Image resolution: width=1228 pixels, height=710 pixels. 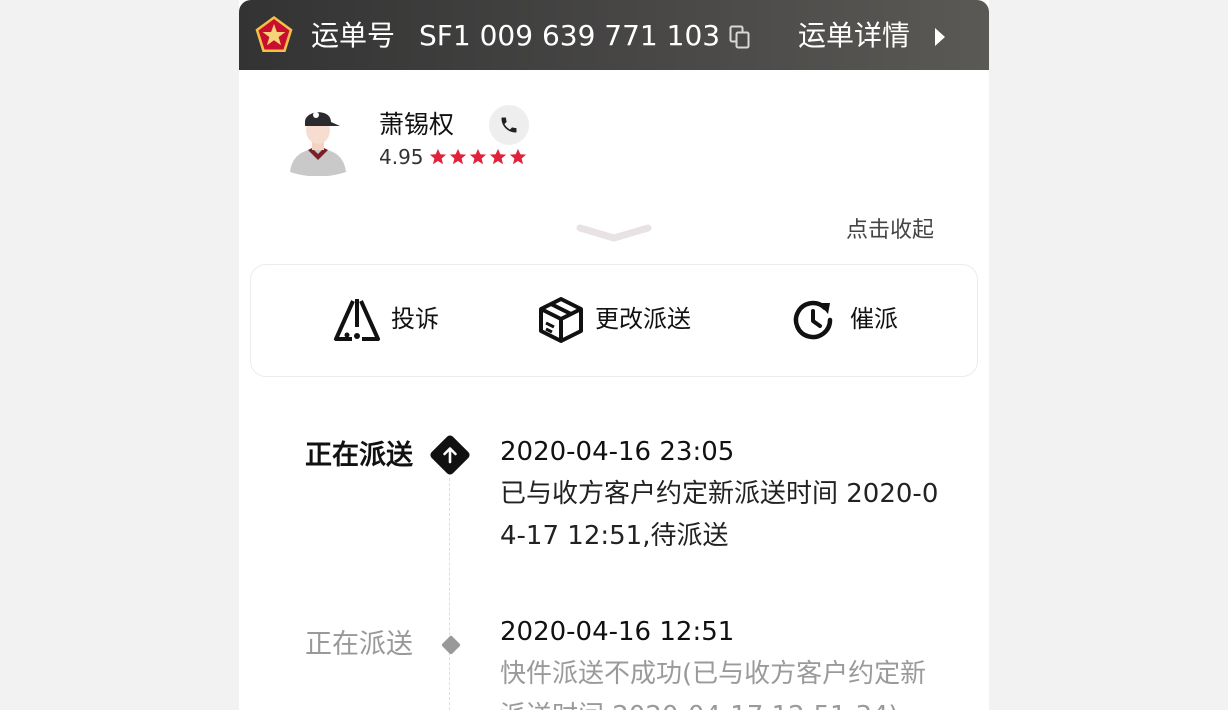 I want to click on action-card: 投诉 更改派送 催派, so click(x=614, y=320).